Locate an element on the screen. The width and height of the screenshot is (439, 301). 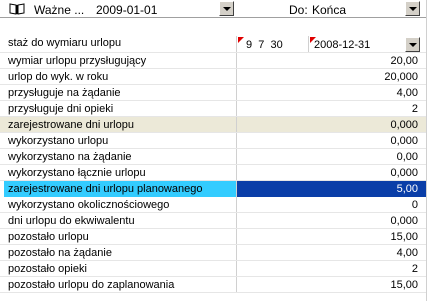
table-row: dni urlopu do ekwiwalentu 0,000 is located at coordinates (213, 221).